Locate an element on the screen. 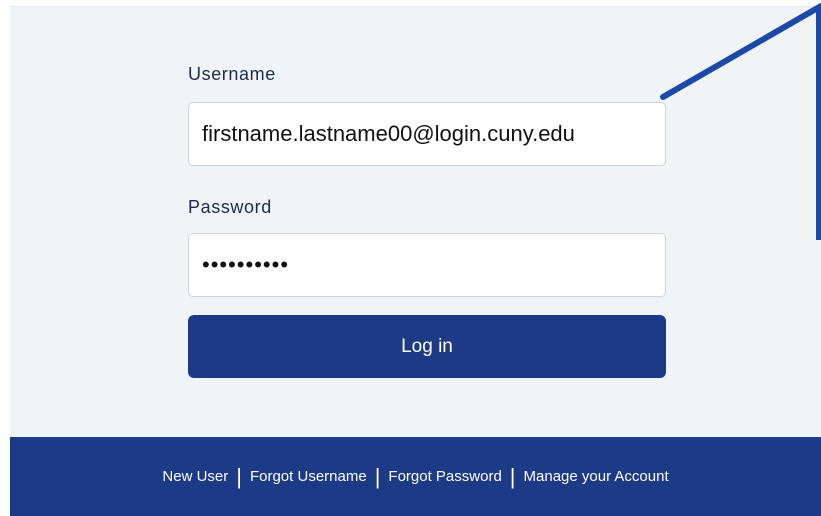 The width and height of the screenshot is (821, 516). footer-link-forgot-password: Forgot Password is located at coordinates (444, 476).